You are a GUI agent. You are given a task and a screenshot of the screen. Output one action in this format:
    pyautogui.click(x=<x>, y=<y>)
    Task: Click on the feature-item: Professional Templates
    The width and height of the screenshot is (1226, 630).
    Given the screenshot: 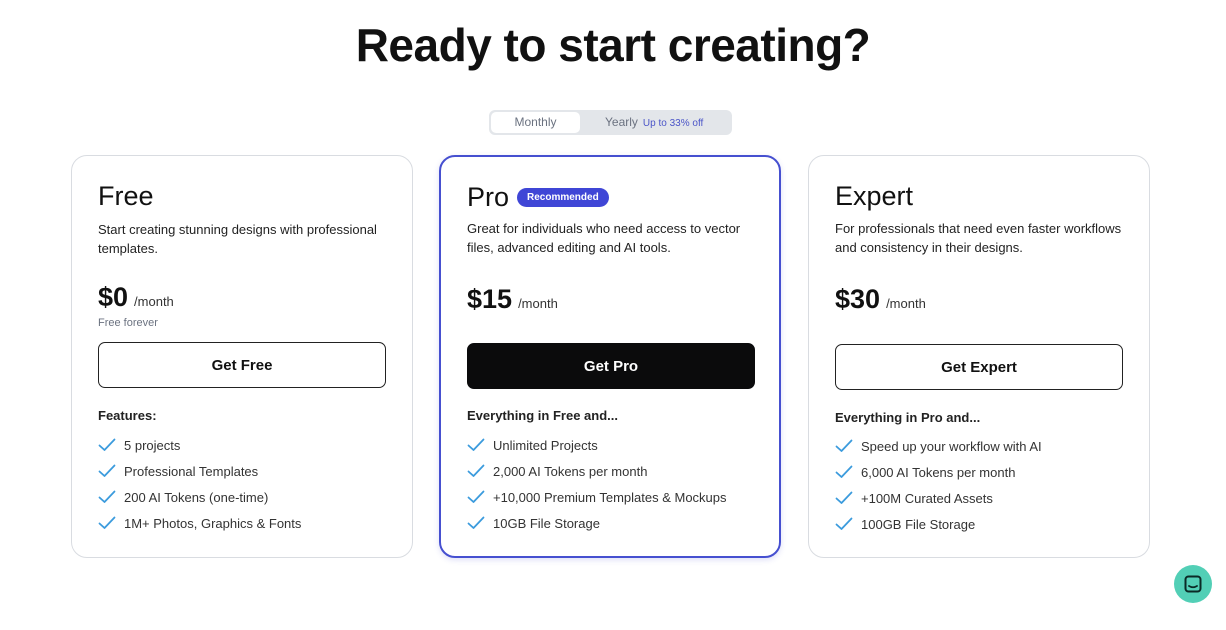 What is the action you would take?
    pyautogui.click(x=199, y=471)
    